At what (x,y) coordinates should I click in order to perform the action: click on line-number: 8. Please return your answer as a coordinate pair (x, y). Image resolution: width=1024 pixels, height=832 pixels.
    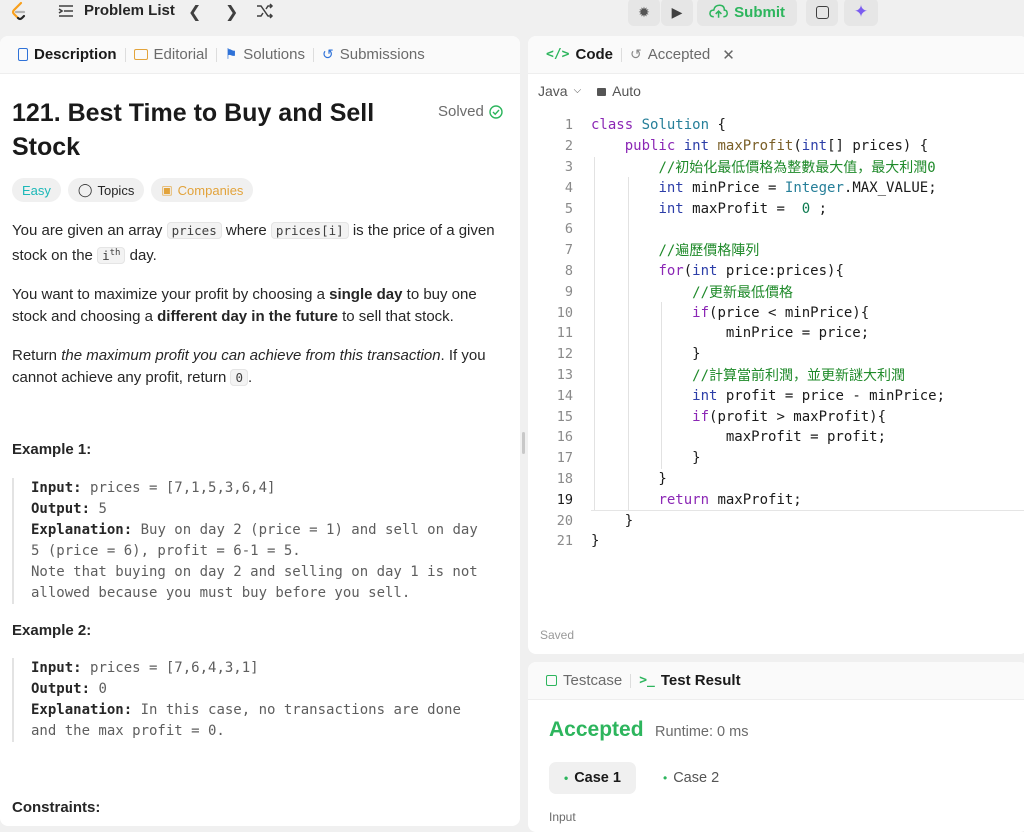
    Looking at the image, I should click on (568, 270).